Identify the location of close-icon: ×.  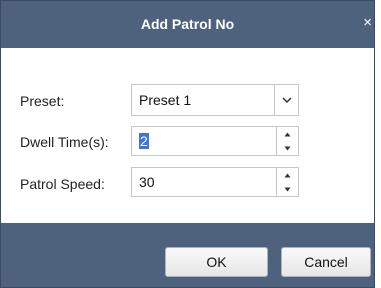
(367, 23).